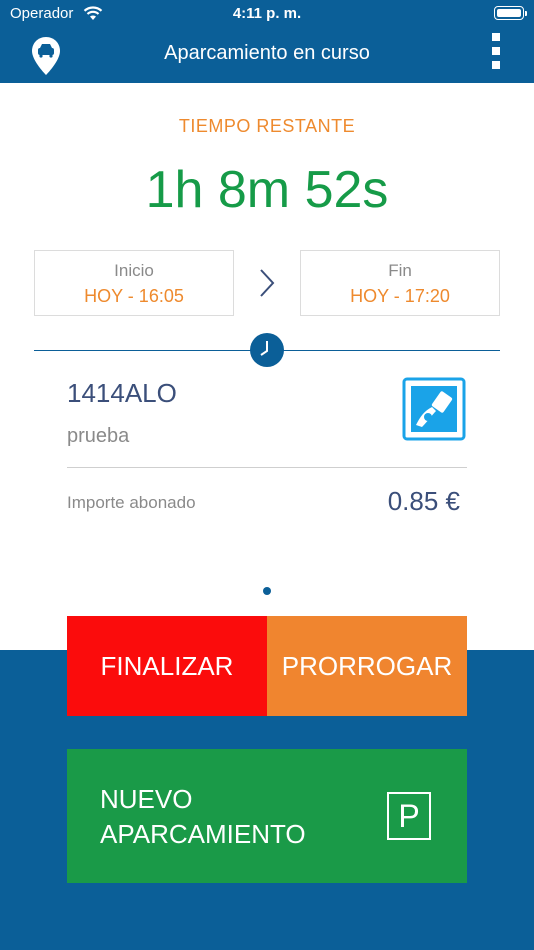  Describe the element at coordinates (267, 53) in the screenshot. I see `page-title: Aparcamiento en curso` at that location.